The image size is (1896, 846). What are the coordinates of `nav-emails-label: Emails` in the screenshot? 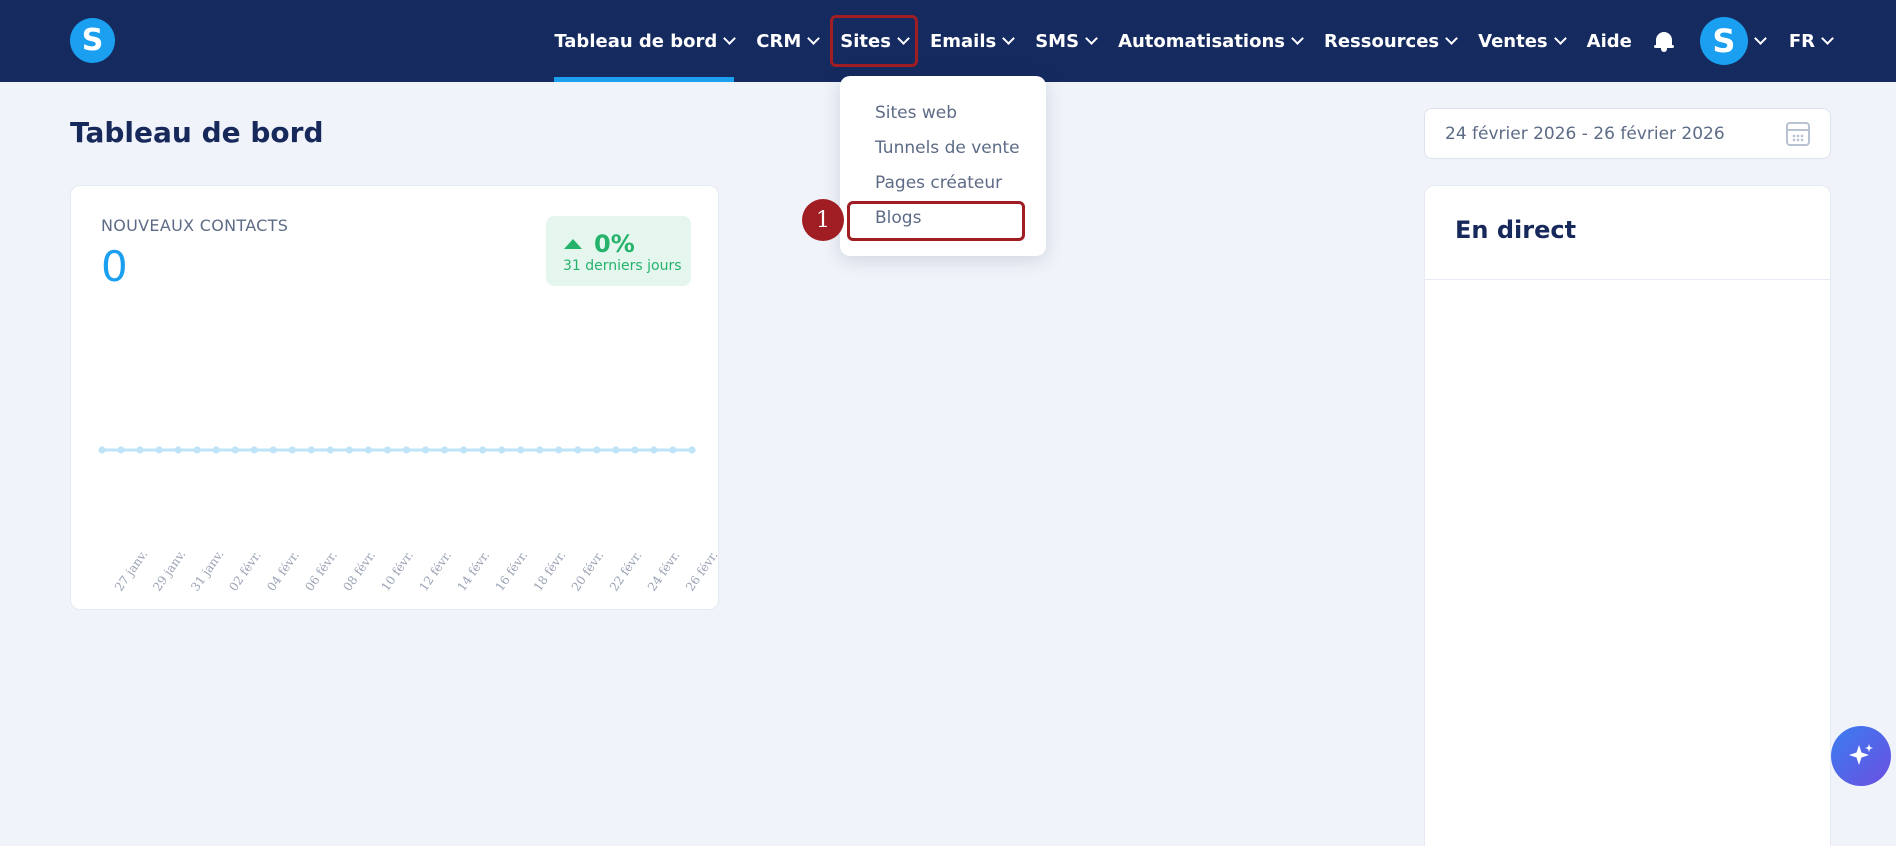 It's located at (963, 41).